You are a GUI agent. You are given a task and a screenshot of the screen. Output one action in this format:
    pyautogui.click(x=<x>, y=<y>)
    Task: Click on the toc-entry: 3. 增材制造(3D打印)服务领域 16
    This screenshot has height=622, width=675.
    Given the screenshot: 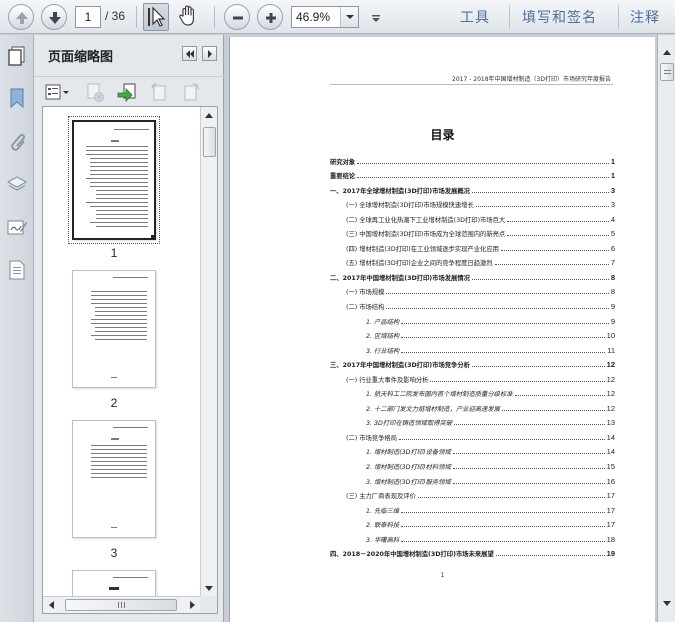 What is the action you would take?
    pyautogui.click(x=472, y=478)
    